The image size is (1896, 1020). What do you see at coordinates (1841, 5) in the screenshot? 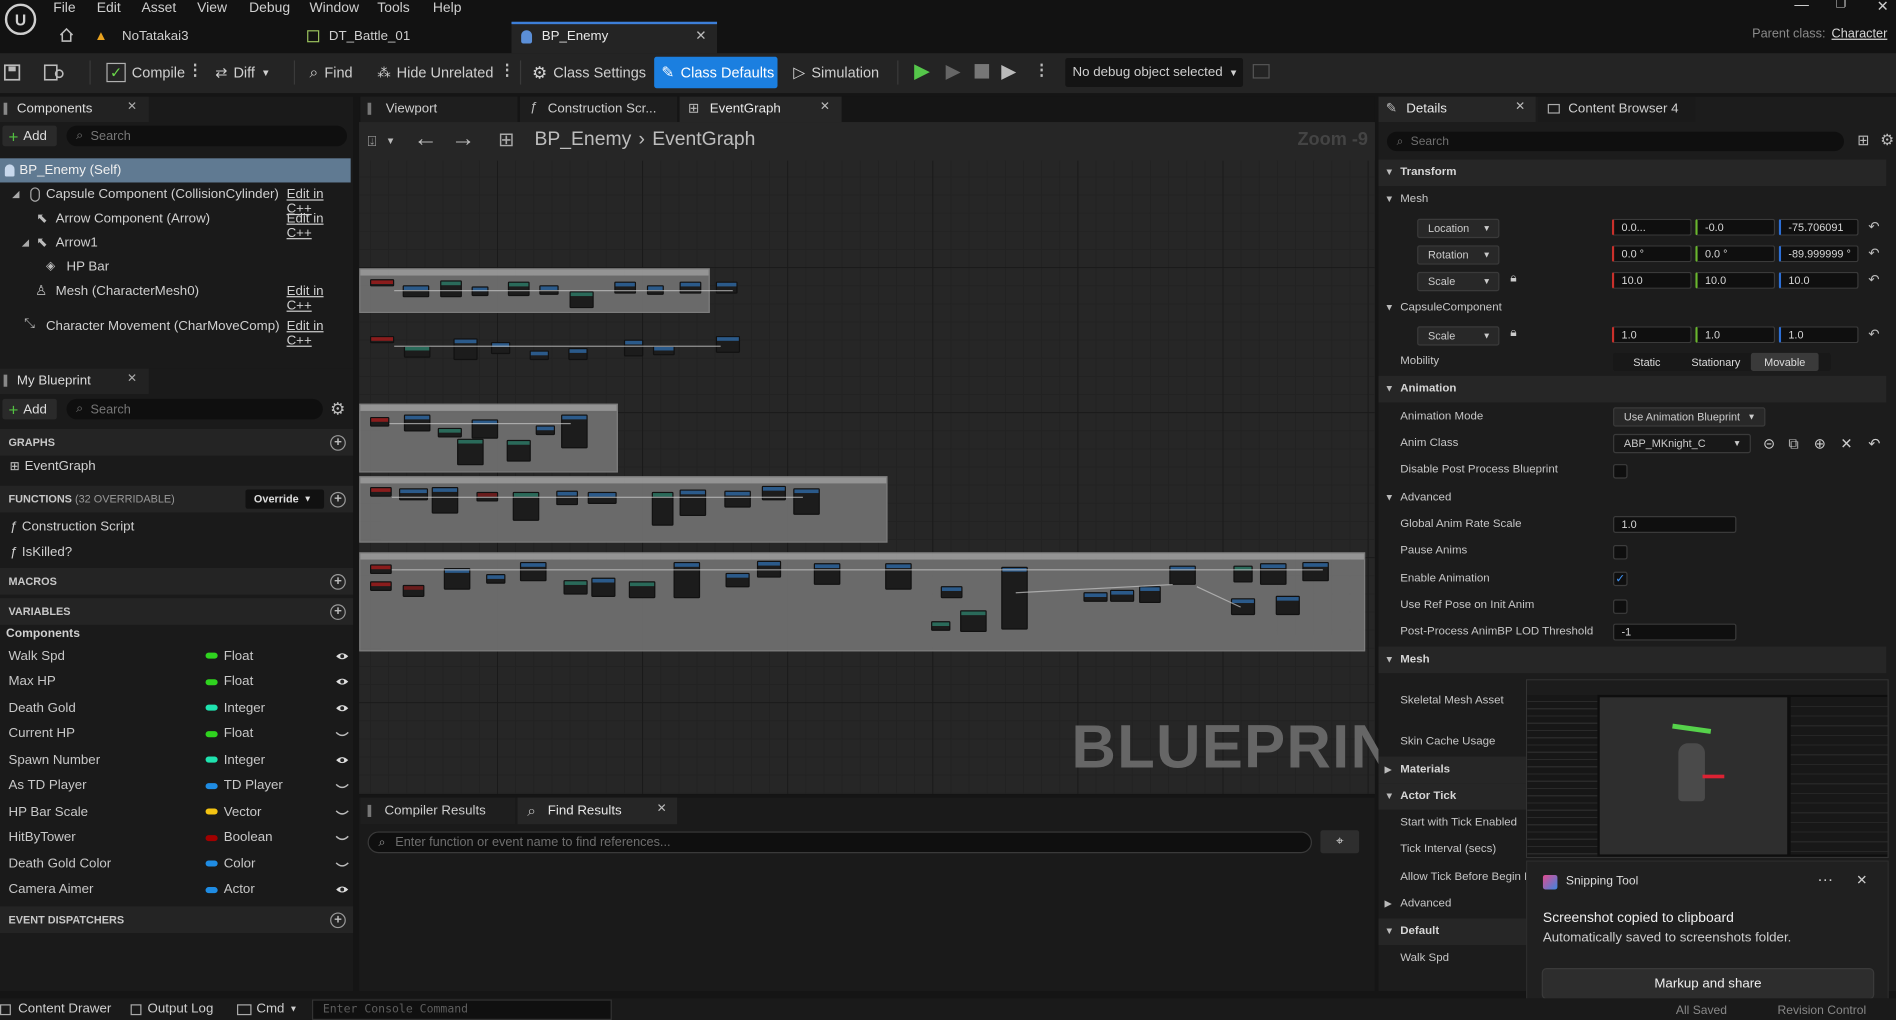
I see `restore-icon: ❐` at bounding box center [1841, 5].